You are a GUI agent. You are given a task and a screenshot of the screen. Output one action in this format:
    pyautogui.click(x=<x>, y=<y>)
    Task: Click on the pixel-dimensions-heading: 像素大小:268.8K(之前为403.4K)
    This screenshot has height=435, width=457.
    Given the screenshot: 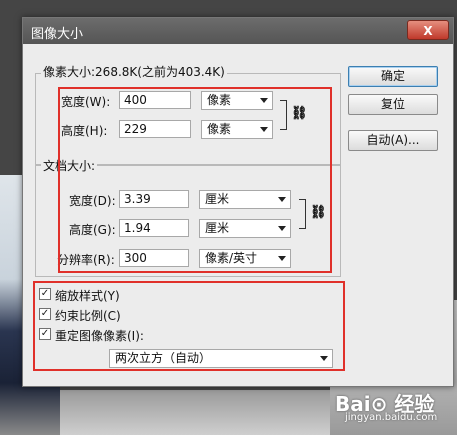 What is the action you would take?
    pyautogui.click(x=134, y=71)
    